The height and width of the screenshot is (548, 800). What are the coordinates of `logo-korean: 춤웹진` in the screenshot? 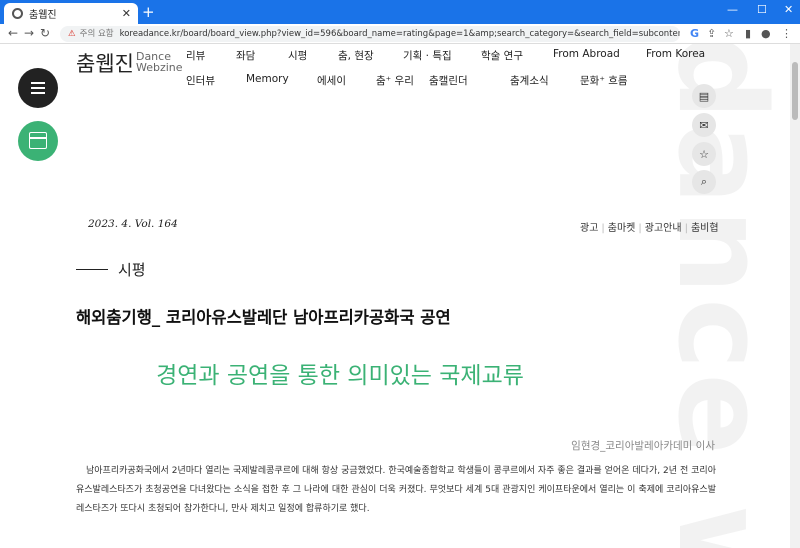 It's located at (105, 64).